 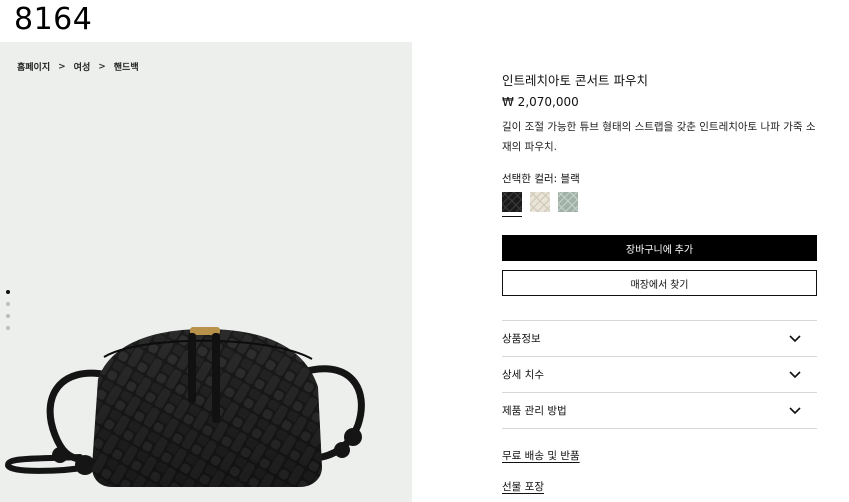 I want to click on product-image-pouch, so click(x=184, y=407).